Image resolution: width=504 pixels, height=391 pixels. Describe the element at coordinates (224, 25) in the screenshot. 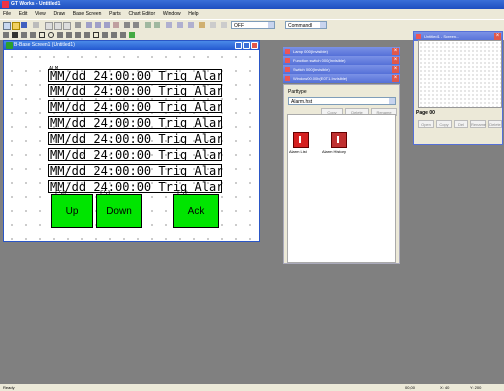

I see `device-icon` at that location.